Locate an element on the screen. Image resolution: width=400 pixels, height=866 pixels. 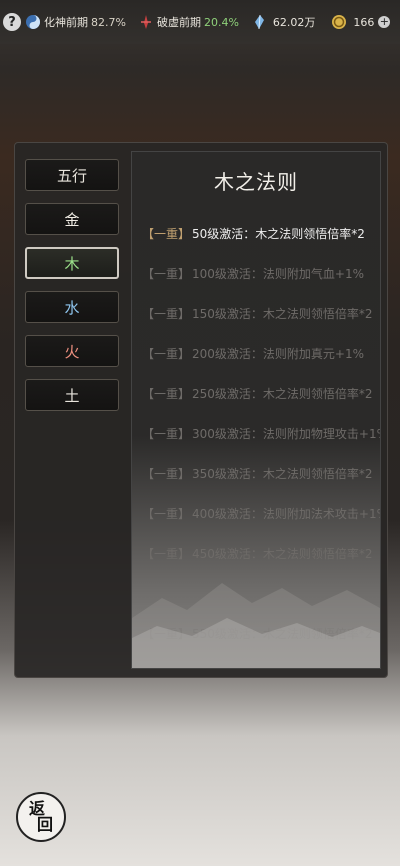
rule-item: 【一重】 400级激活：法则附加法术攻击+1% is located at coordinates (256, 513).